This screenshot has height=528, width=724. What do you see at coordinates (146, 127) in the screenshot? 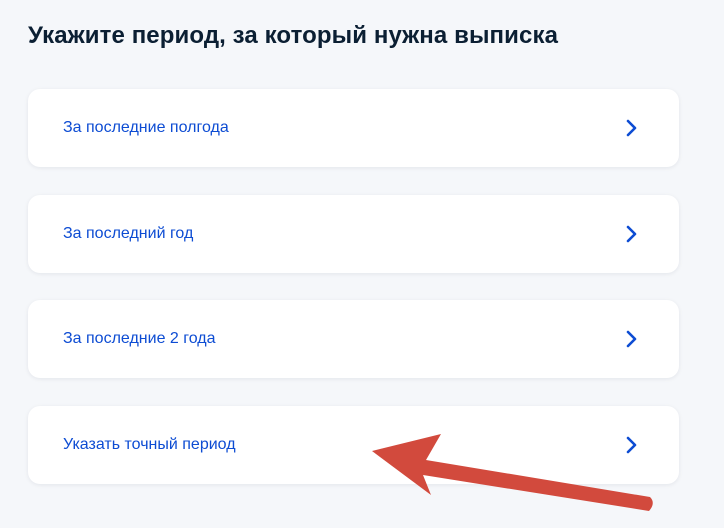
I see `option-label: За последние полгода` at bounding box center [146, 127].